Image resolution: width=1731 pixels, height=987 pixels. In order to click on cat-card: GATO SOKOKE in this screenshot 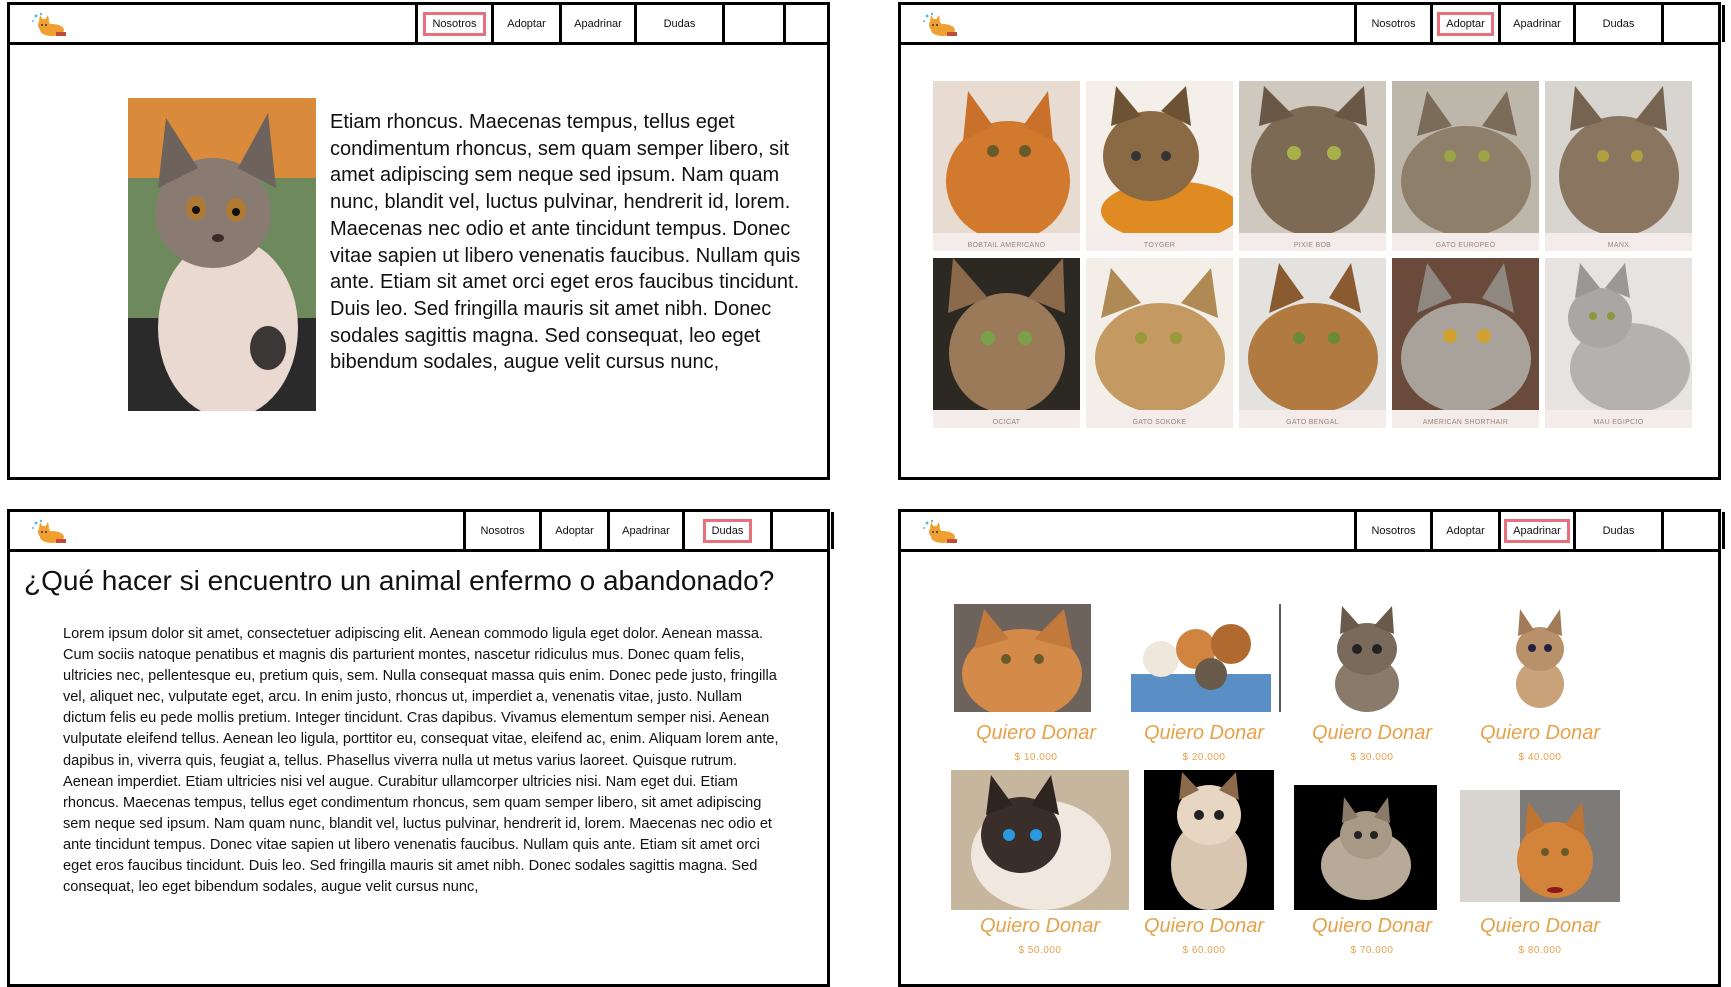, I will do `click(1159, 343)`.